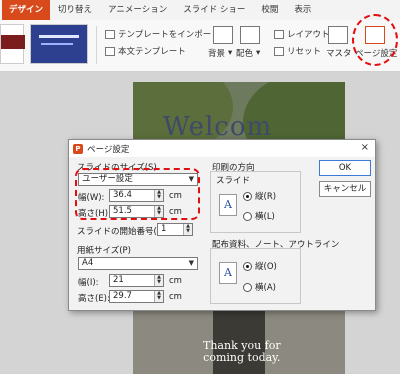 The image size is (400, 374). I want to click on ribbon-divider, so click(96, 45).